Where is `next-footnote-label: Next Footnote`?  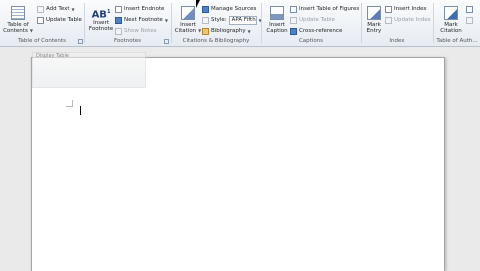 next-footnote-label: Next Footnote is located at coordinates (143, 20).